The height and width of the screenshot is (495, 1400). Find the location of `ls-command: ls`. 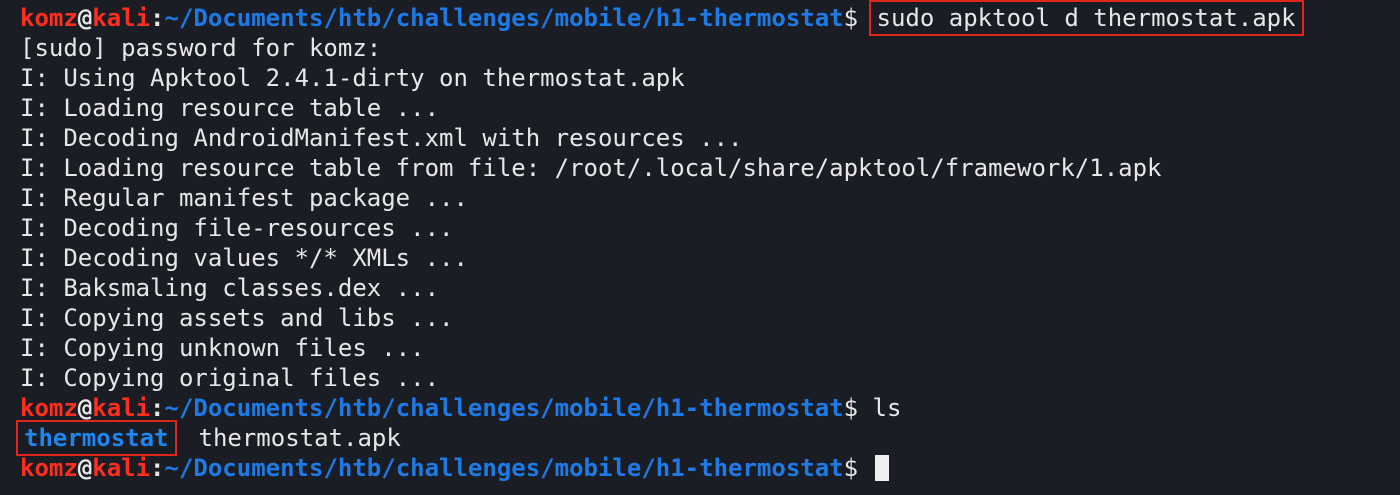

ls-command: ls is located at coordinates (887, 408).